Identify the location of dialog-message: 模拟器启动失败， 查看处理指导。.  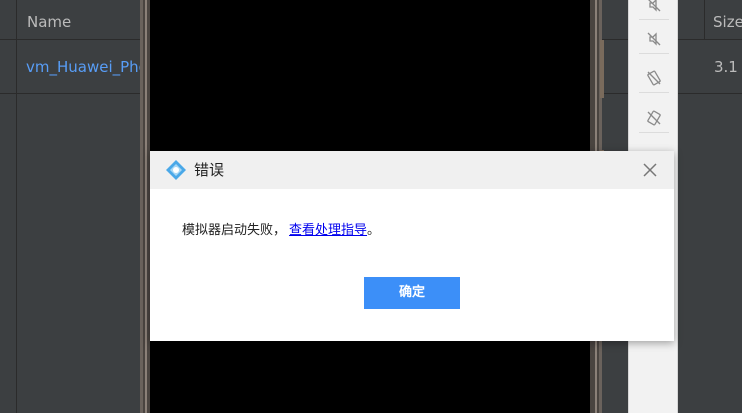
(281, 231).